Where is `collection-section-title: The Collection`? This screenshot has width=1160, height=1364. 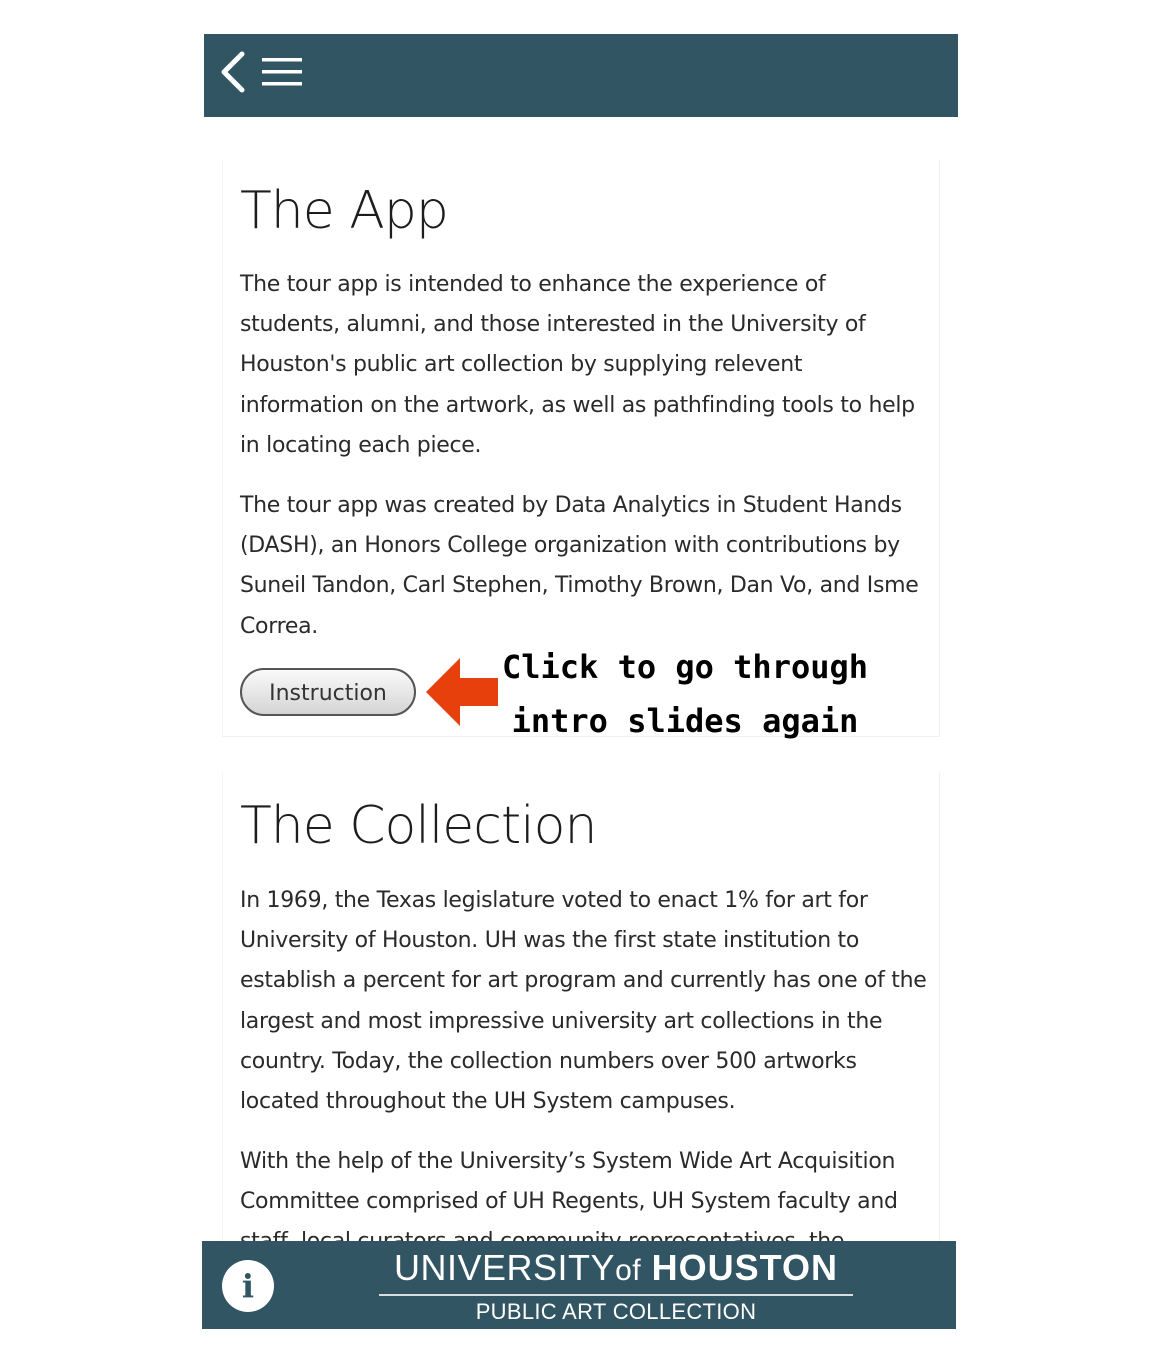
collection-section-title: The Collection is located at coordinates (418, 826).